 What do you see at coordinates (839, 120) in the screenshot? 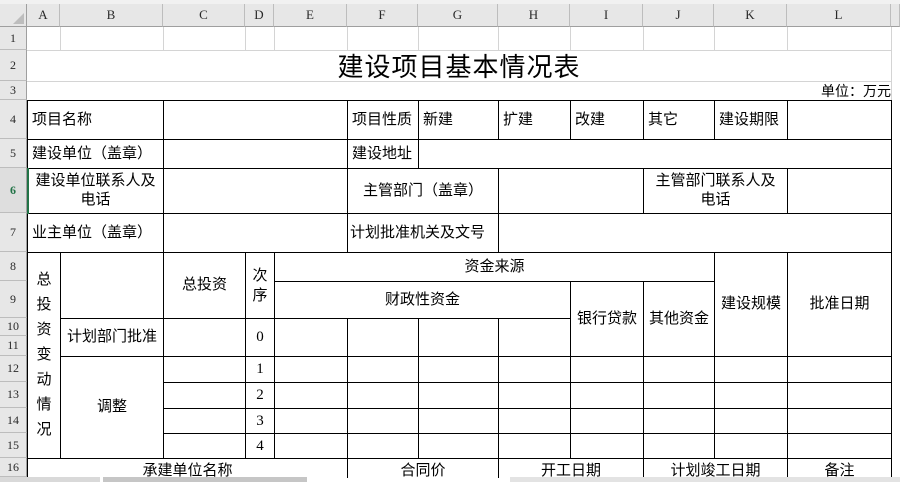
I see `cell-construction-period-value` at bounding box center [839, 120].